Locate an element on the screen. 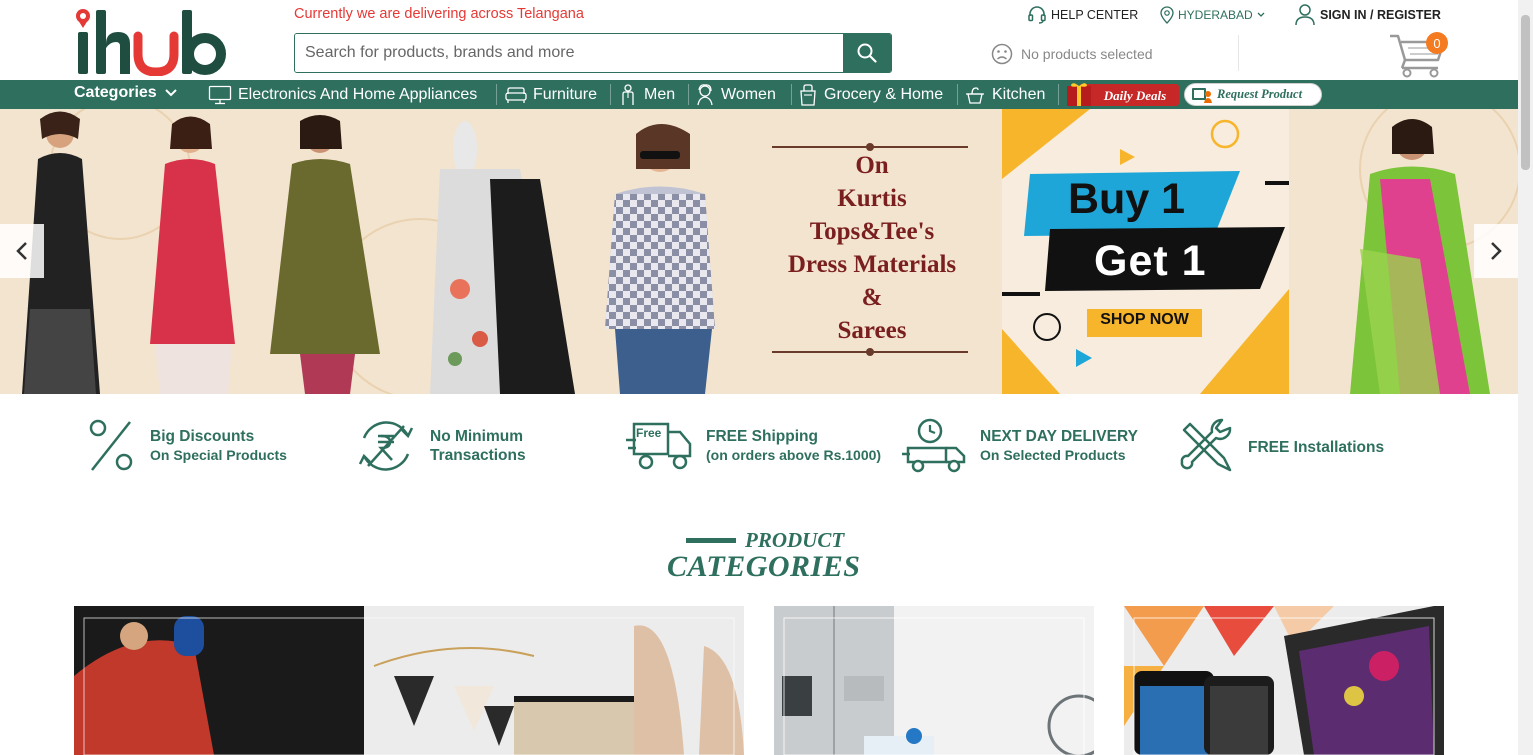 The width and height of the screenshot is (1533, 755). grocery-bag-icon is located at coordinates (808, 94).